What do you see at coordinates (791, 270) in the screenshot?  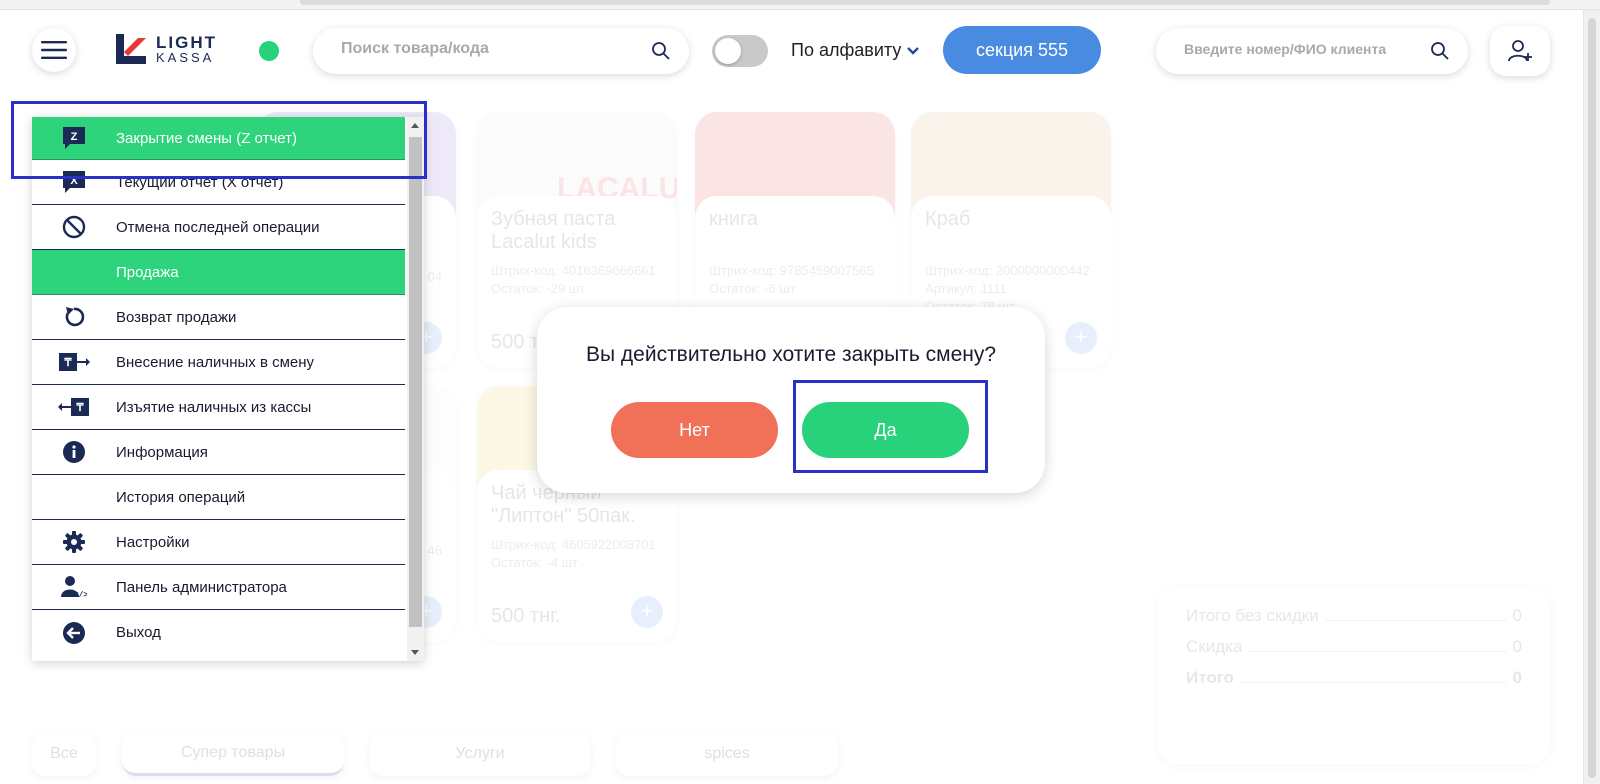 I see `product-barcode: Штрих-код: 9785459007565` at bounding box center [791, 270].